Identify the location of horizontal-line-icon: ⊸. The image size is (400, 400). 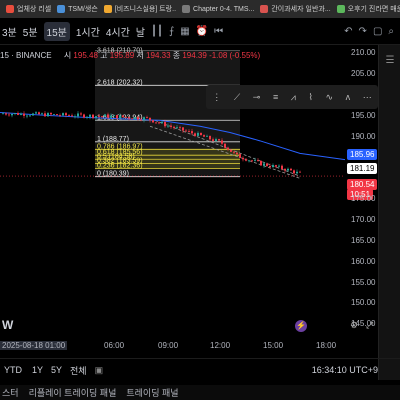
(257, 97).